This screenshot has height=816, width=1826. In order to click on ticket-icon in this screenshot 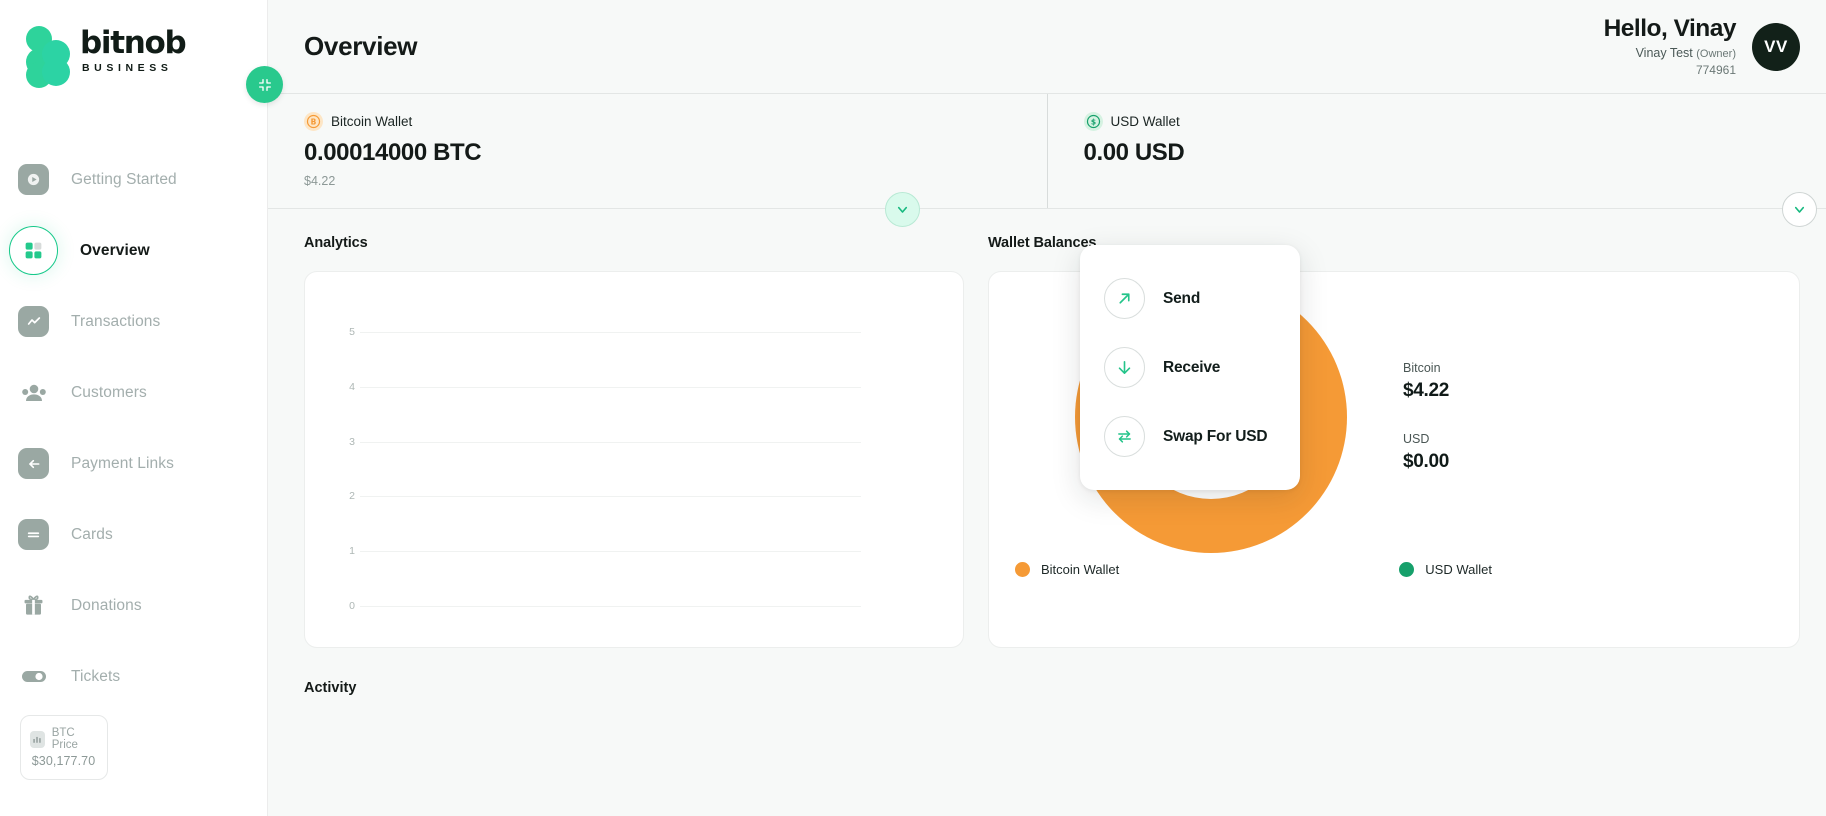, I will do `click(33, 676)`.